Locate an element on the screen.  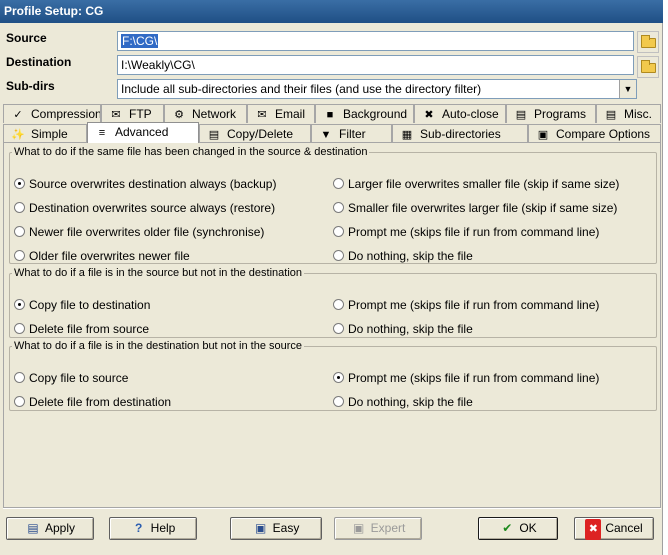
help-button: ? Help is located at coordinates (153, 528).